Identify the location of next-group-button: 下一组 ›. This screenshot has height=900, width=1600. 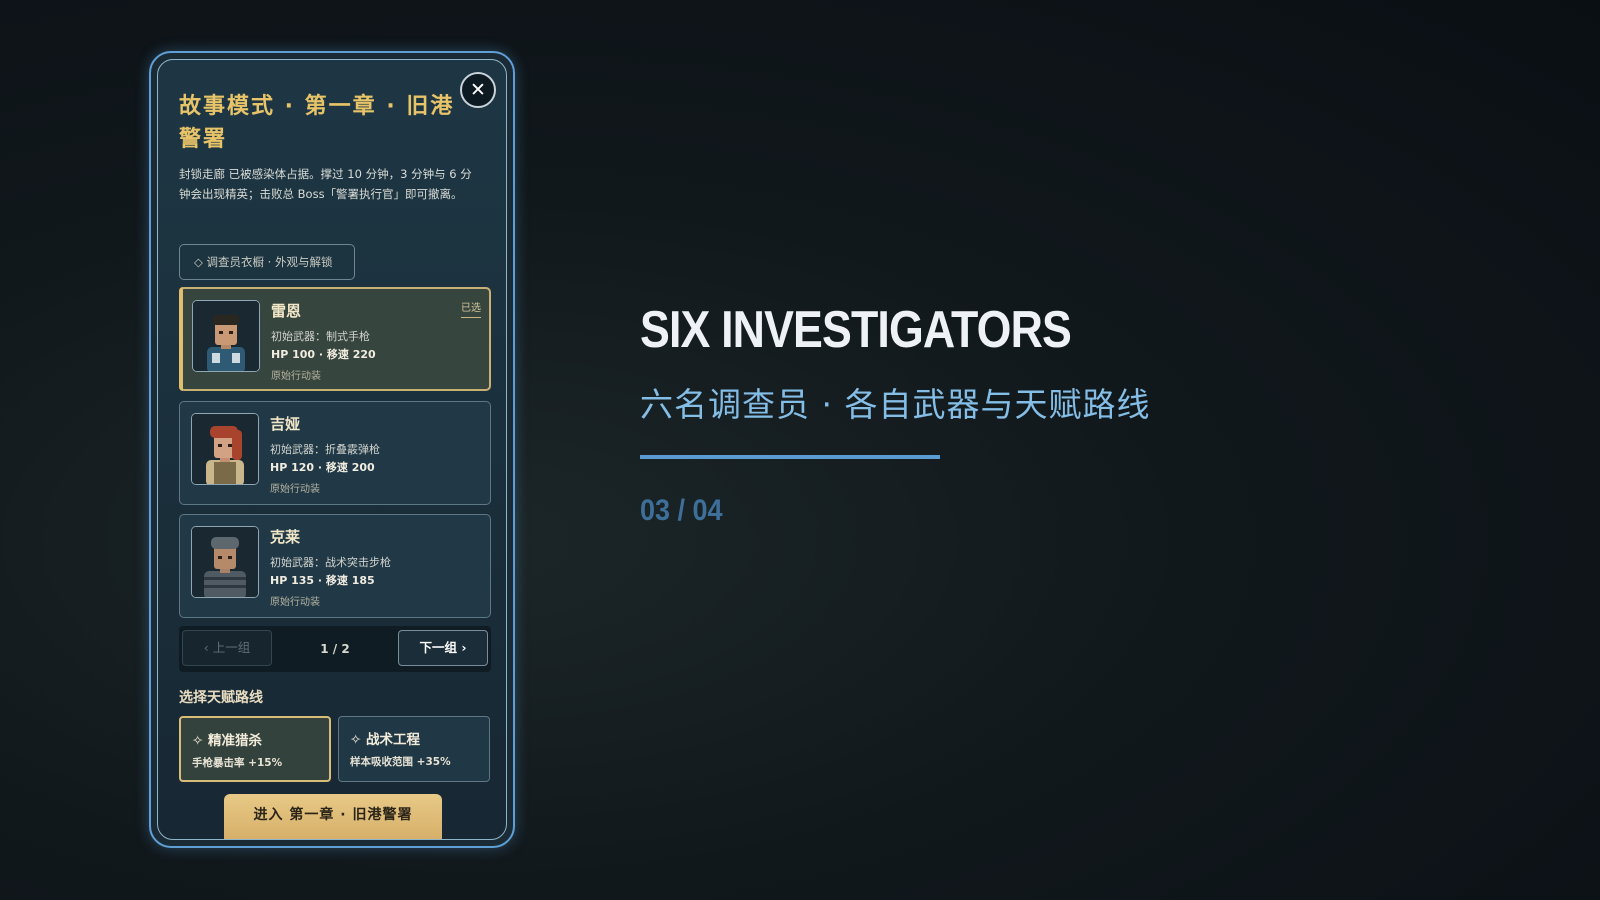
(443, 648).